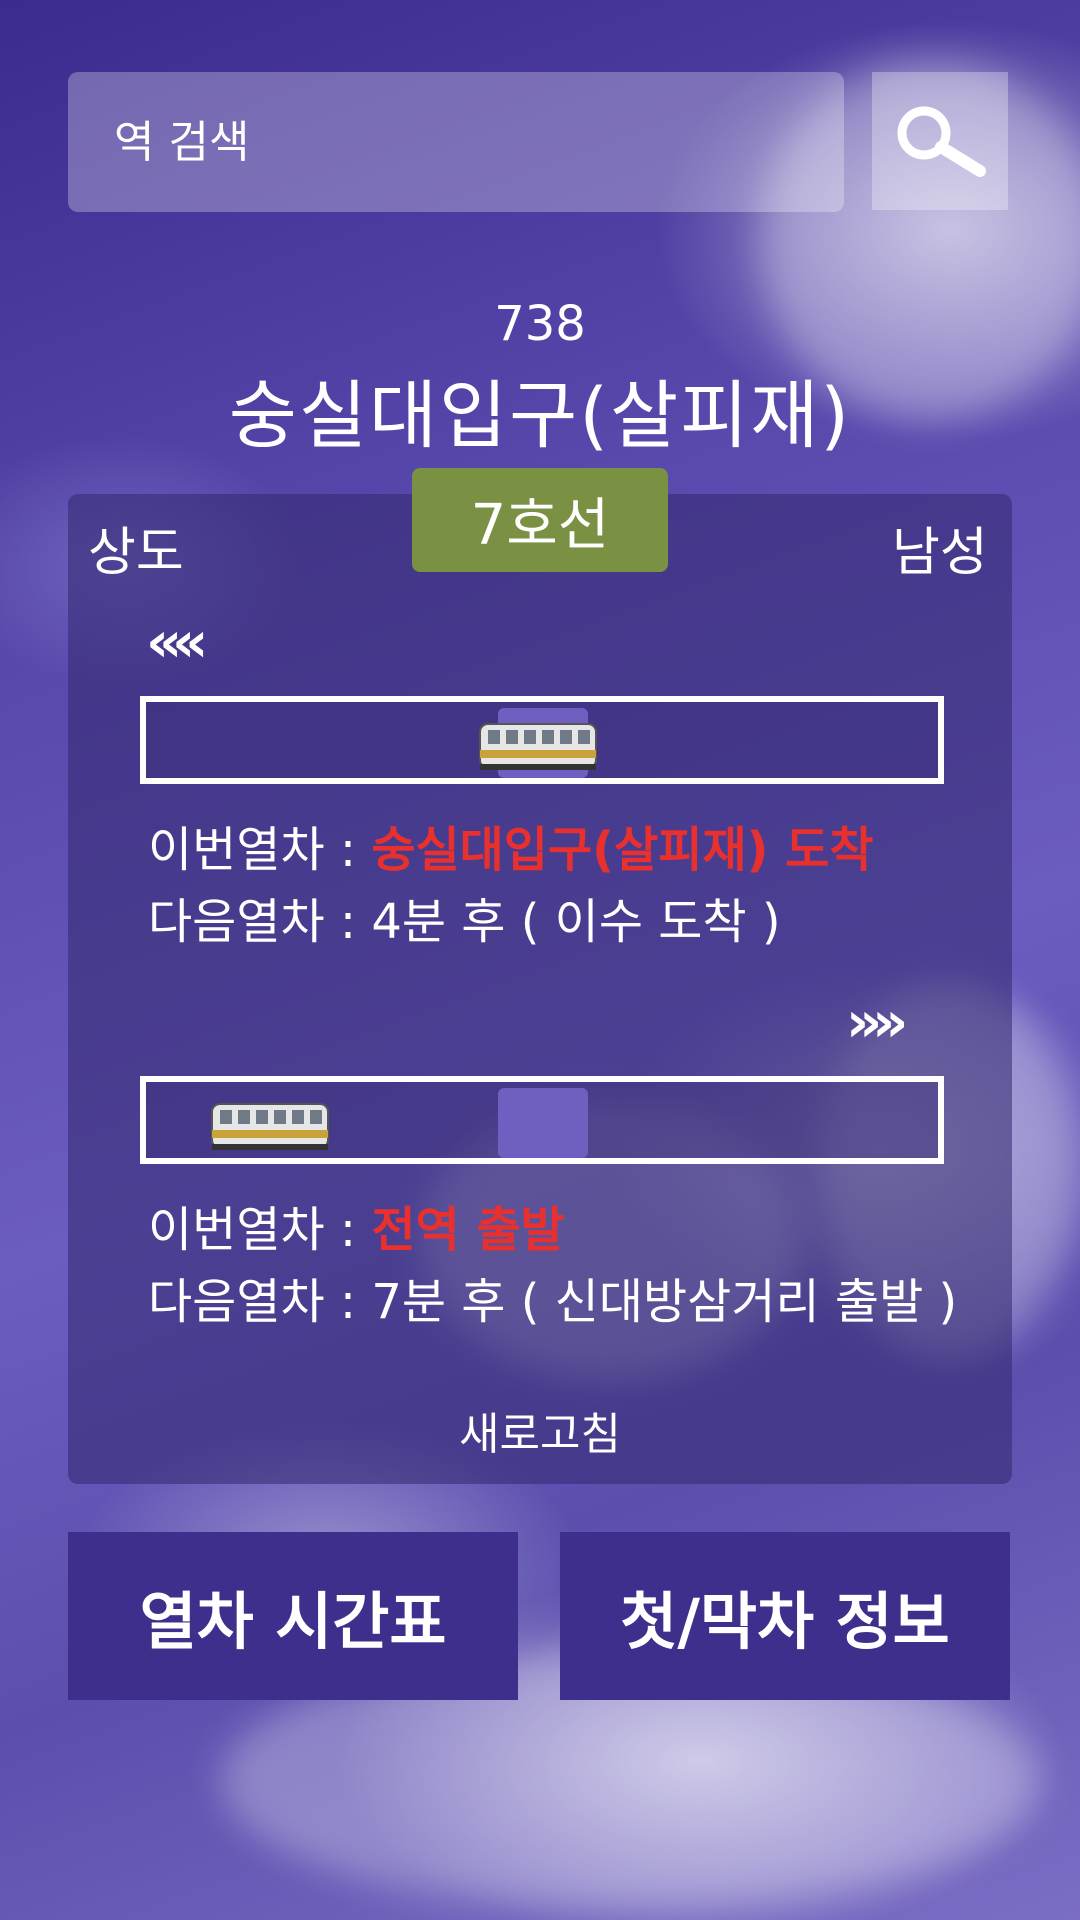  Describe the element at coordinates (540, 324) in the screenshot. I see `station-code: 738` at that location.